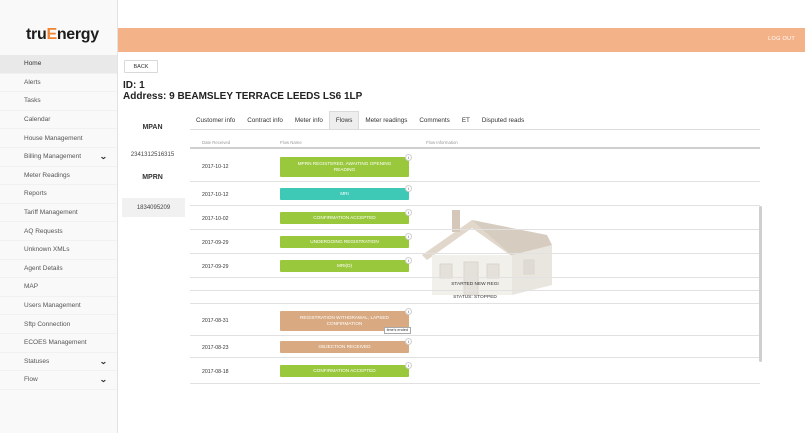 This screenshot has width=805, height=433. What do you see at coordinates (215, 321) in the screenshot?
I see `row-date: 2017-08-31` at bounding box center [215, 321].